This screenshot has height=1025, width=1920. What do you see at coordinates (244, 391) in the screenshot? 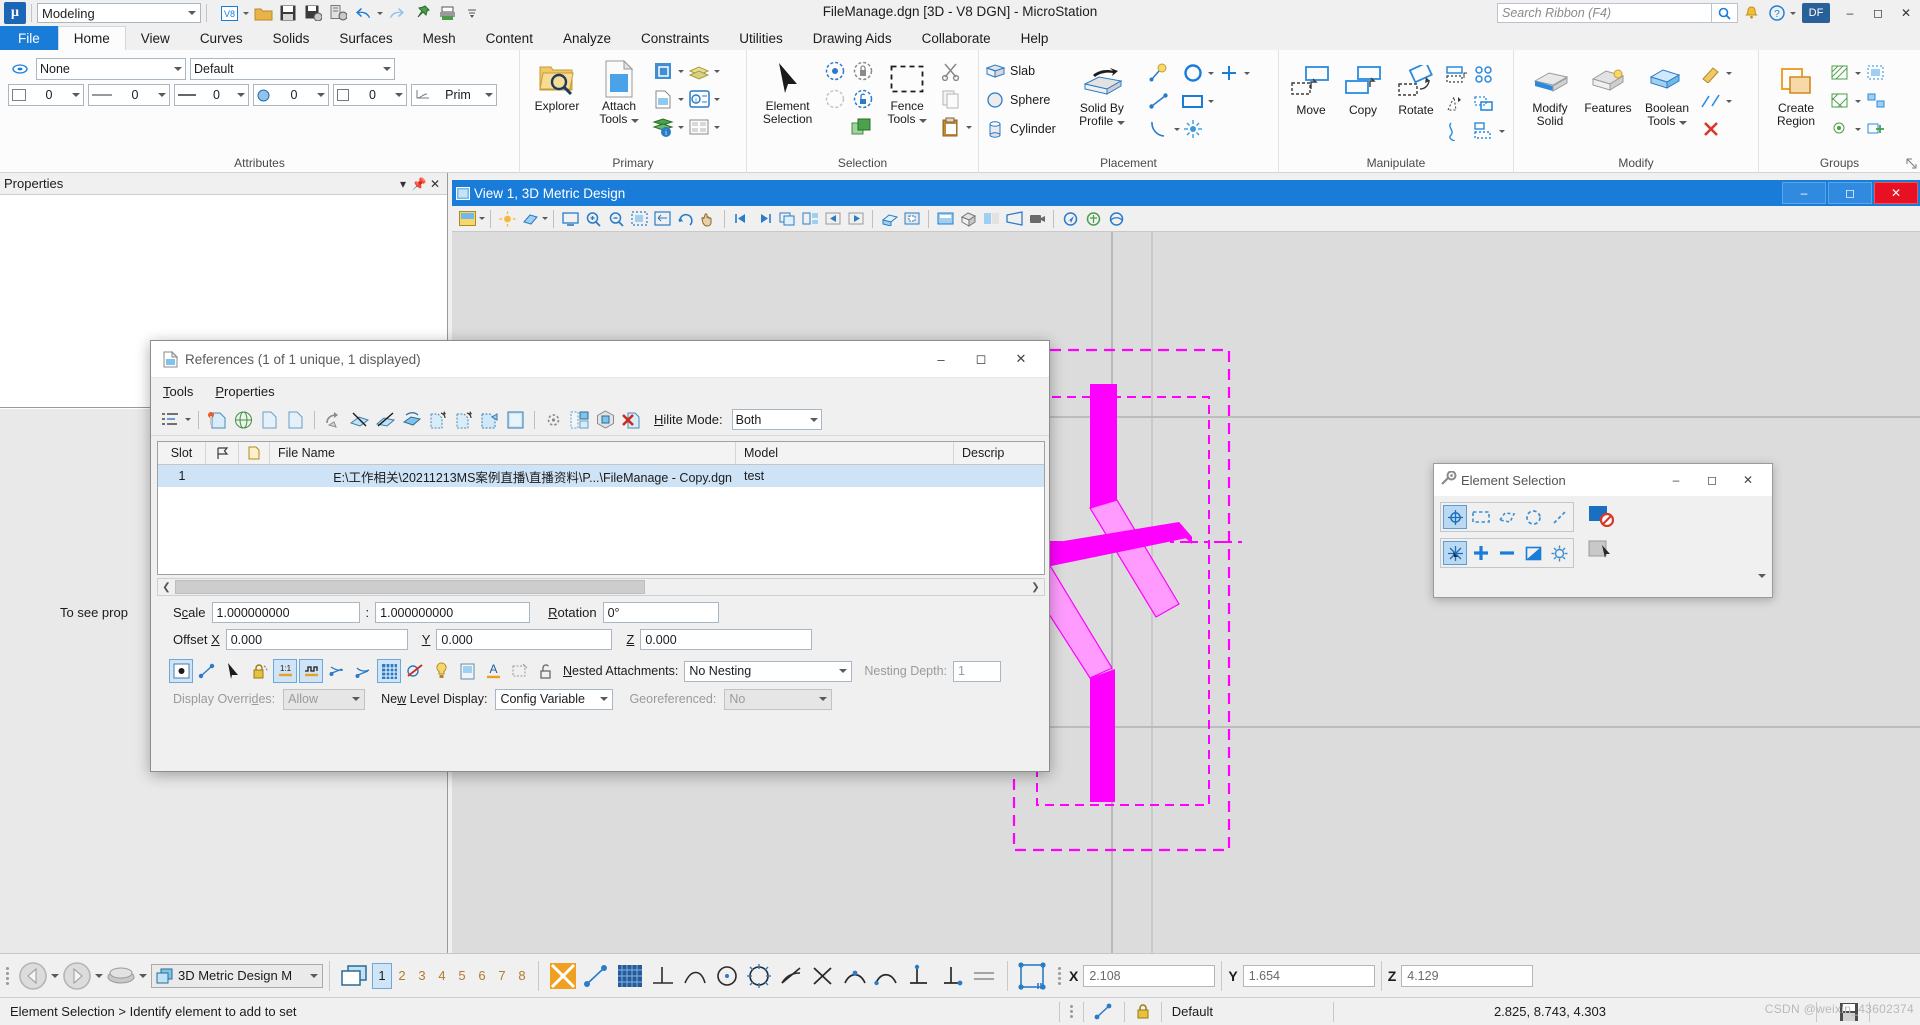
I see `menu-properties: Properties` at bounding box center [244, 391].